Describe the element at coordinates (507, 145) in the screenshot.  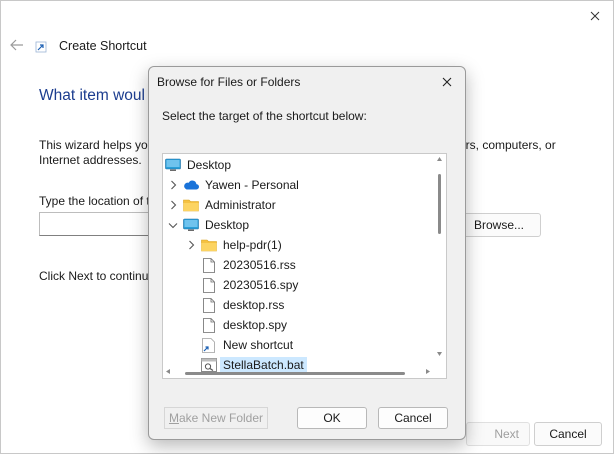
I see `description-line1-right: ers, computers, or` at that location.